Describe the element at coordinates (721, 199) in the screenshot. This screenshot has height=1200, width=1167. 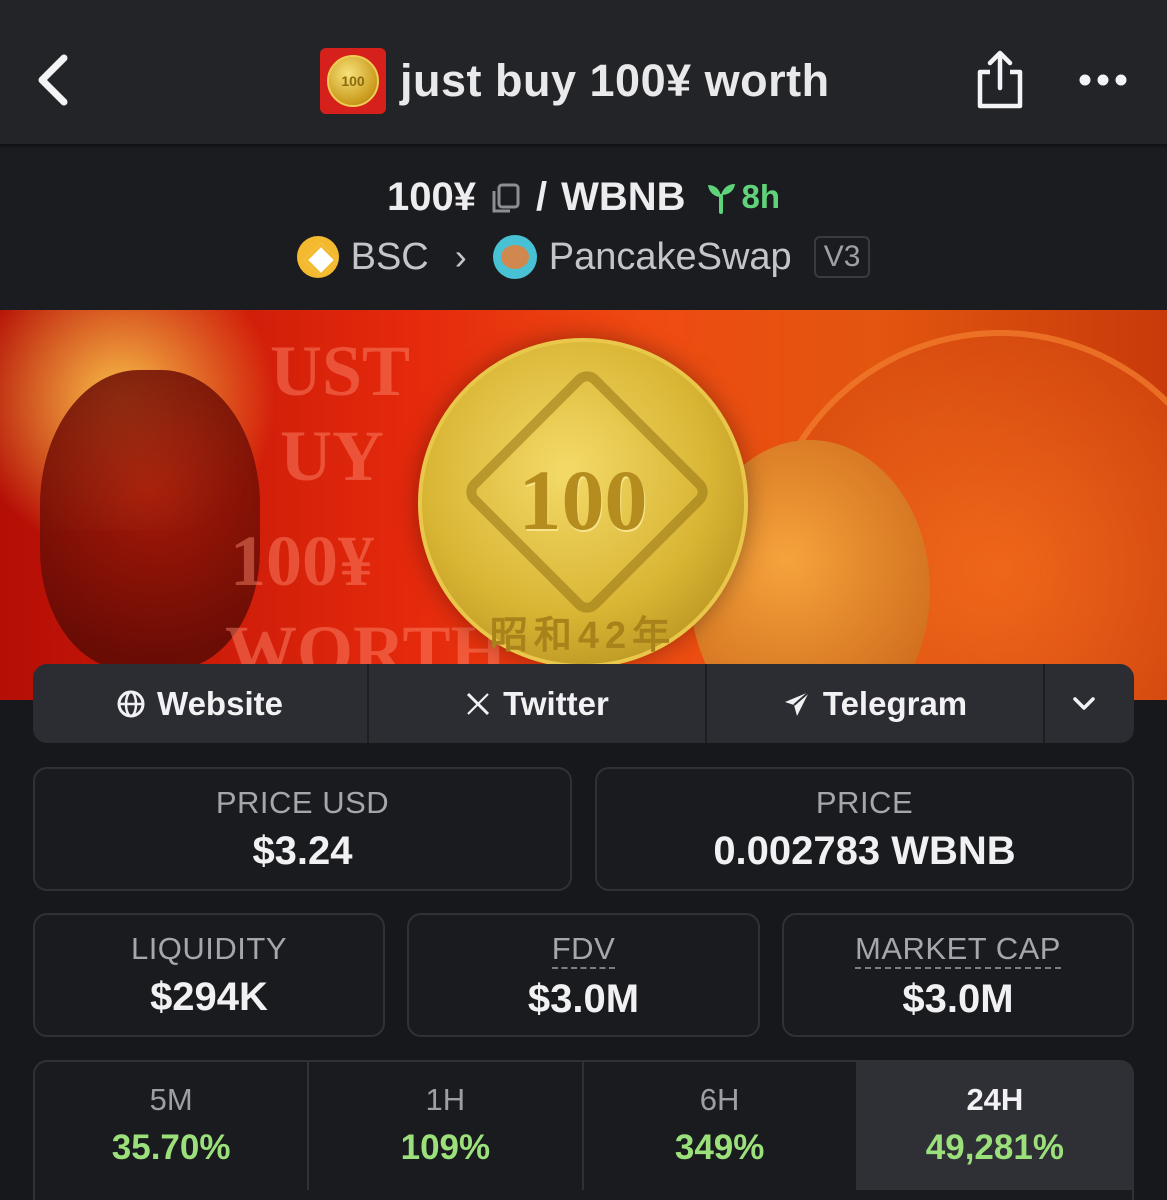
I see `sprout-icon` at that location.